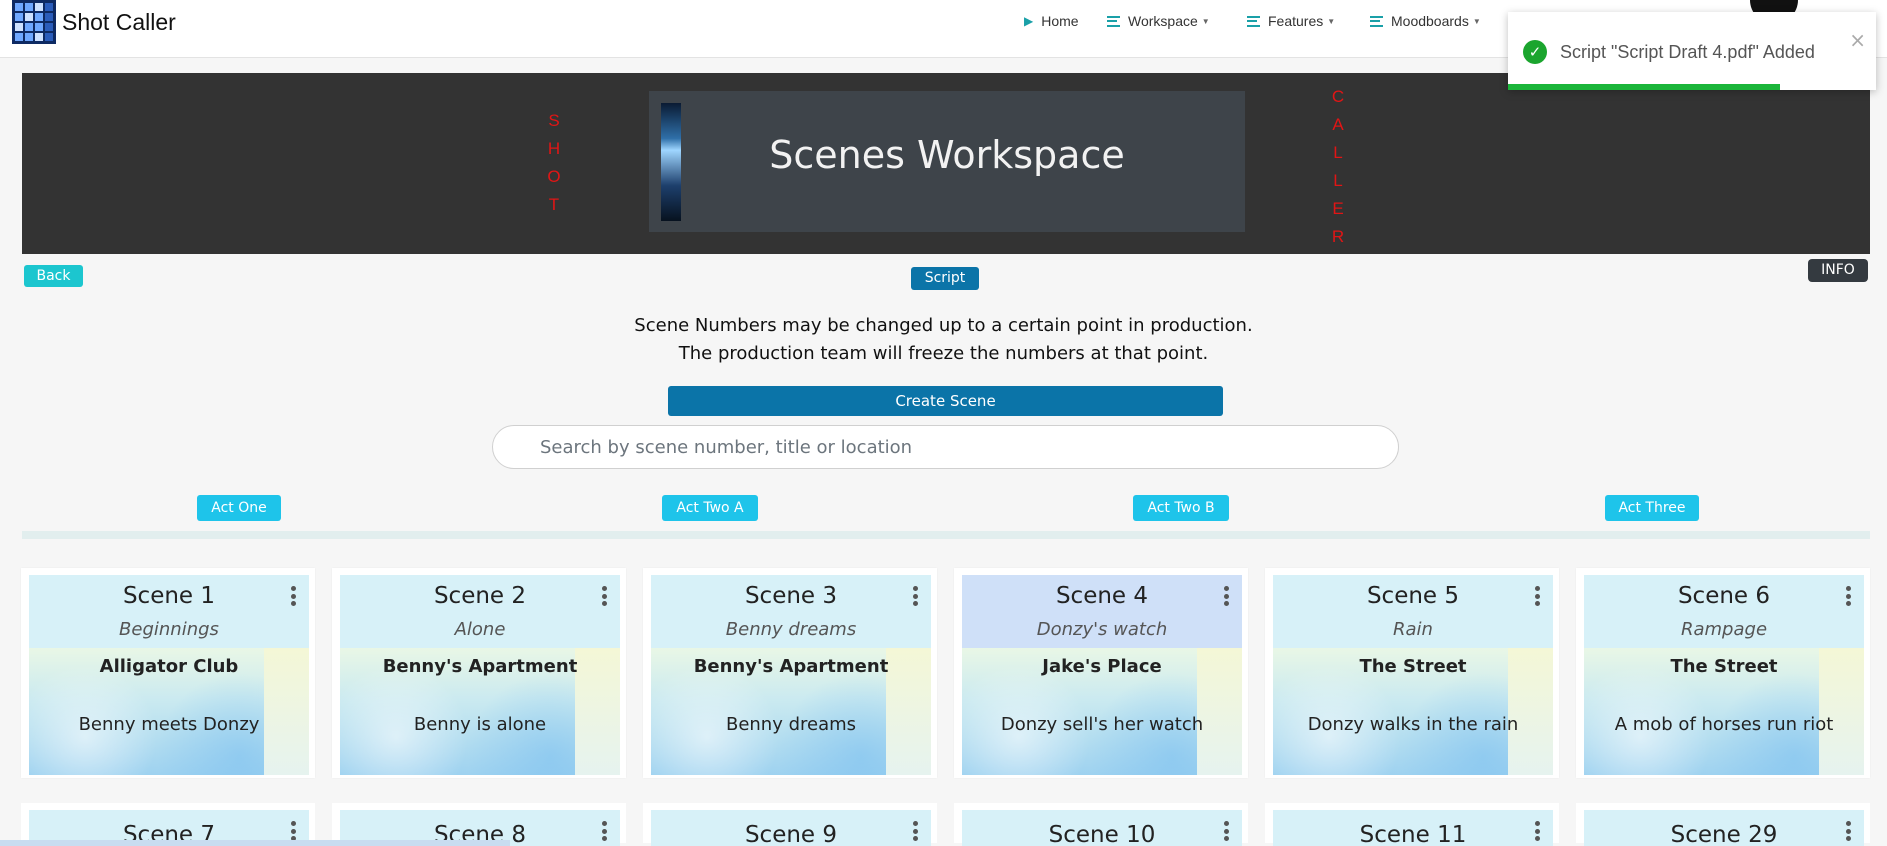  What do you see at coordinates (791, 724) in the screenshot?
I see `scene-description: Benny dreams` at bounding box center [791, 724].